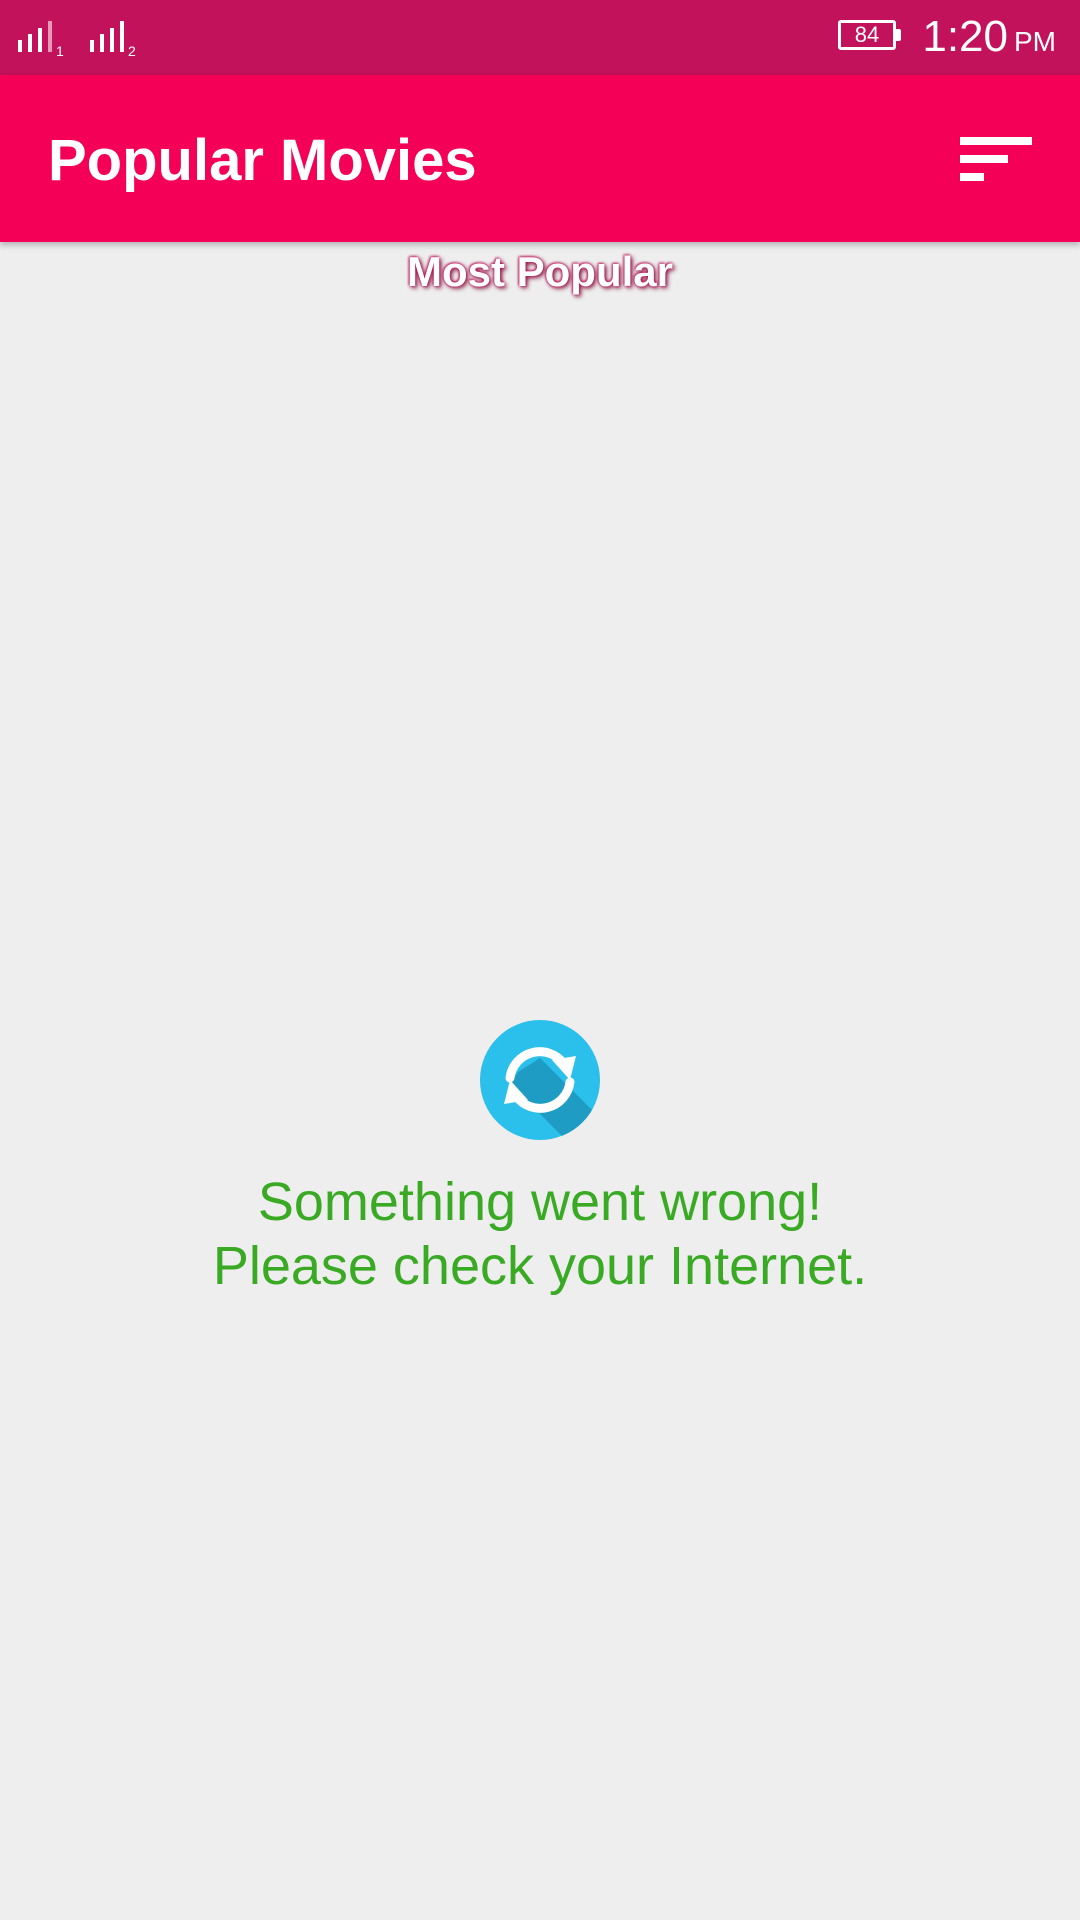  Describe the element at coordinates (262, 160) in the screenshot. I see `app-title: Popular Movies` at that location.